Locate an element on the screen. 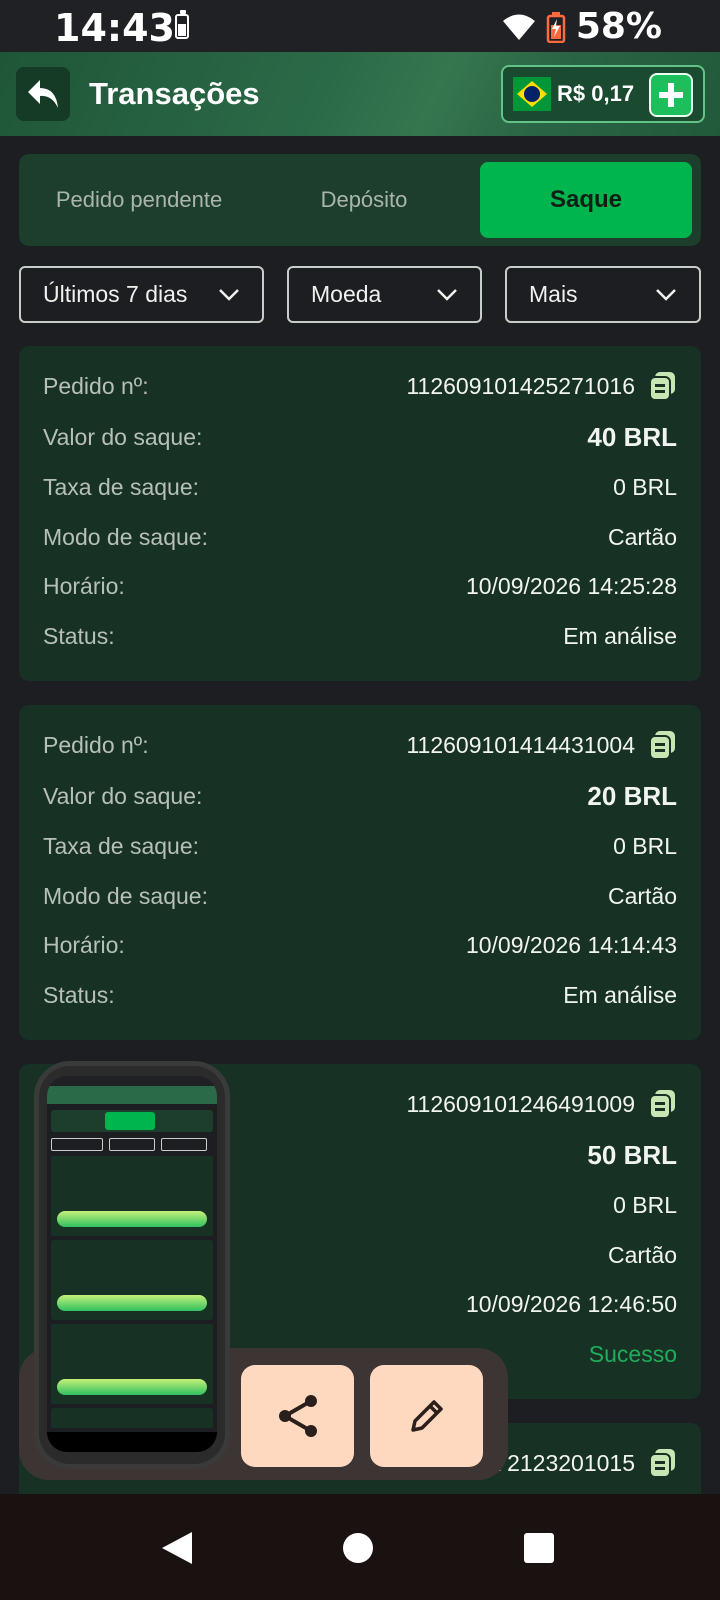  order-number: 112609101246491009 is located at coordinates (541, 1104).